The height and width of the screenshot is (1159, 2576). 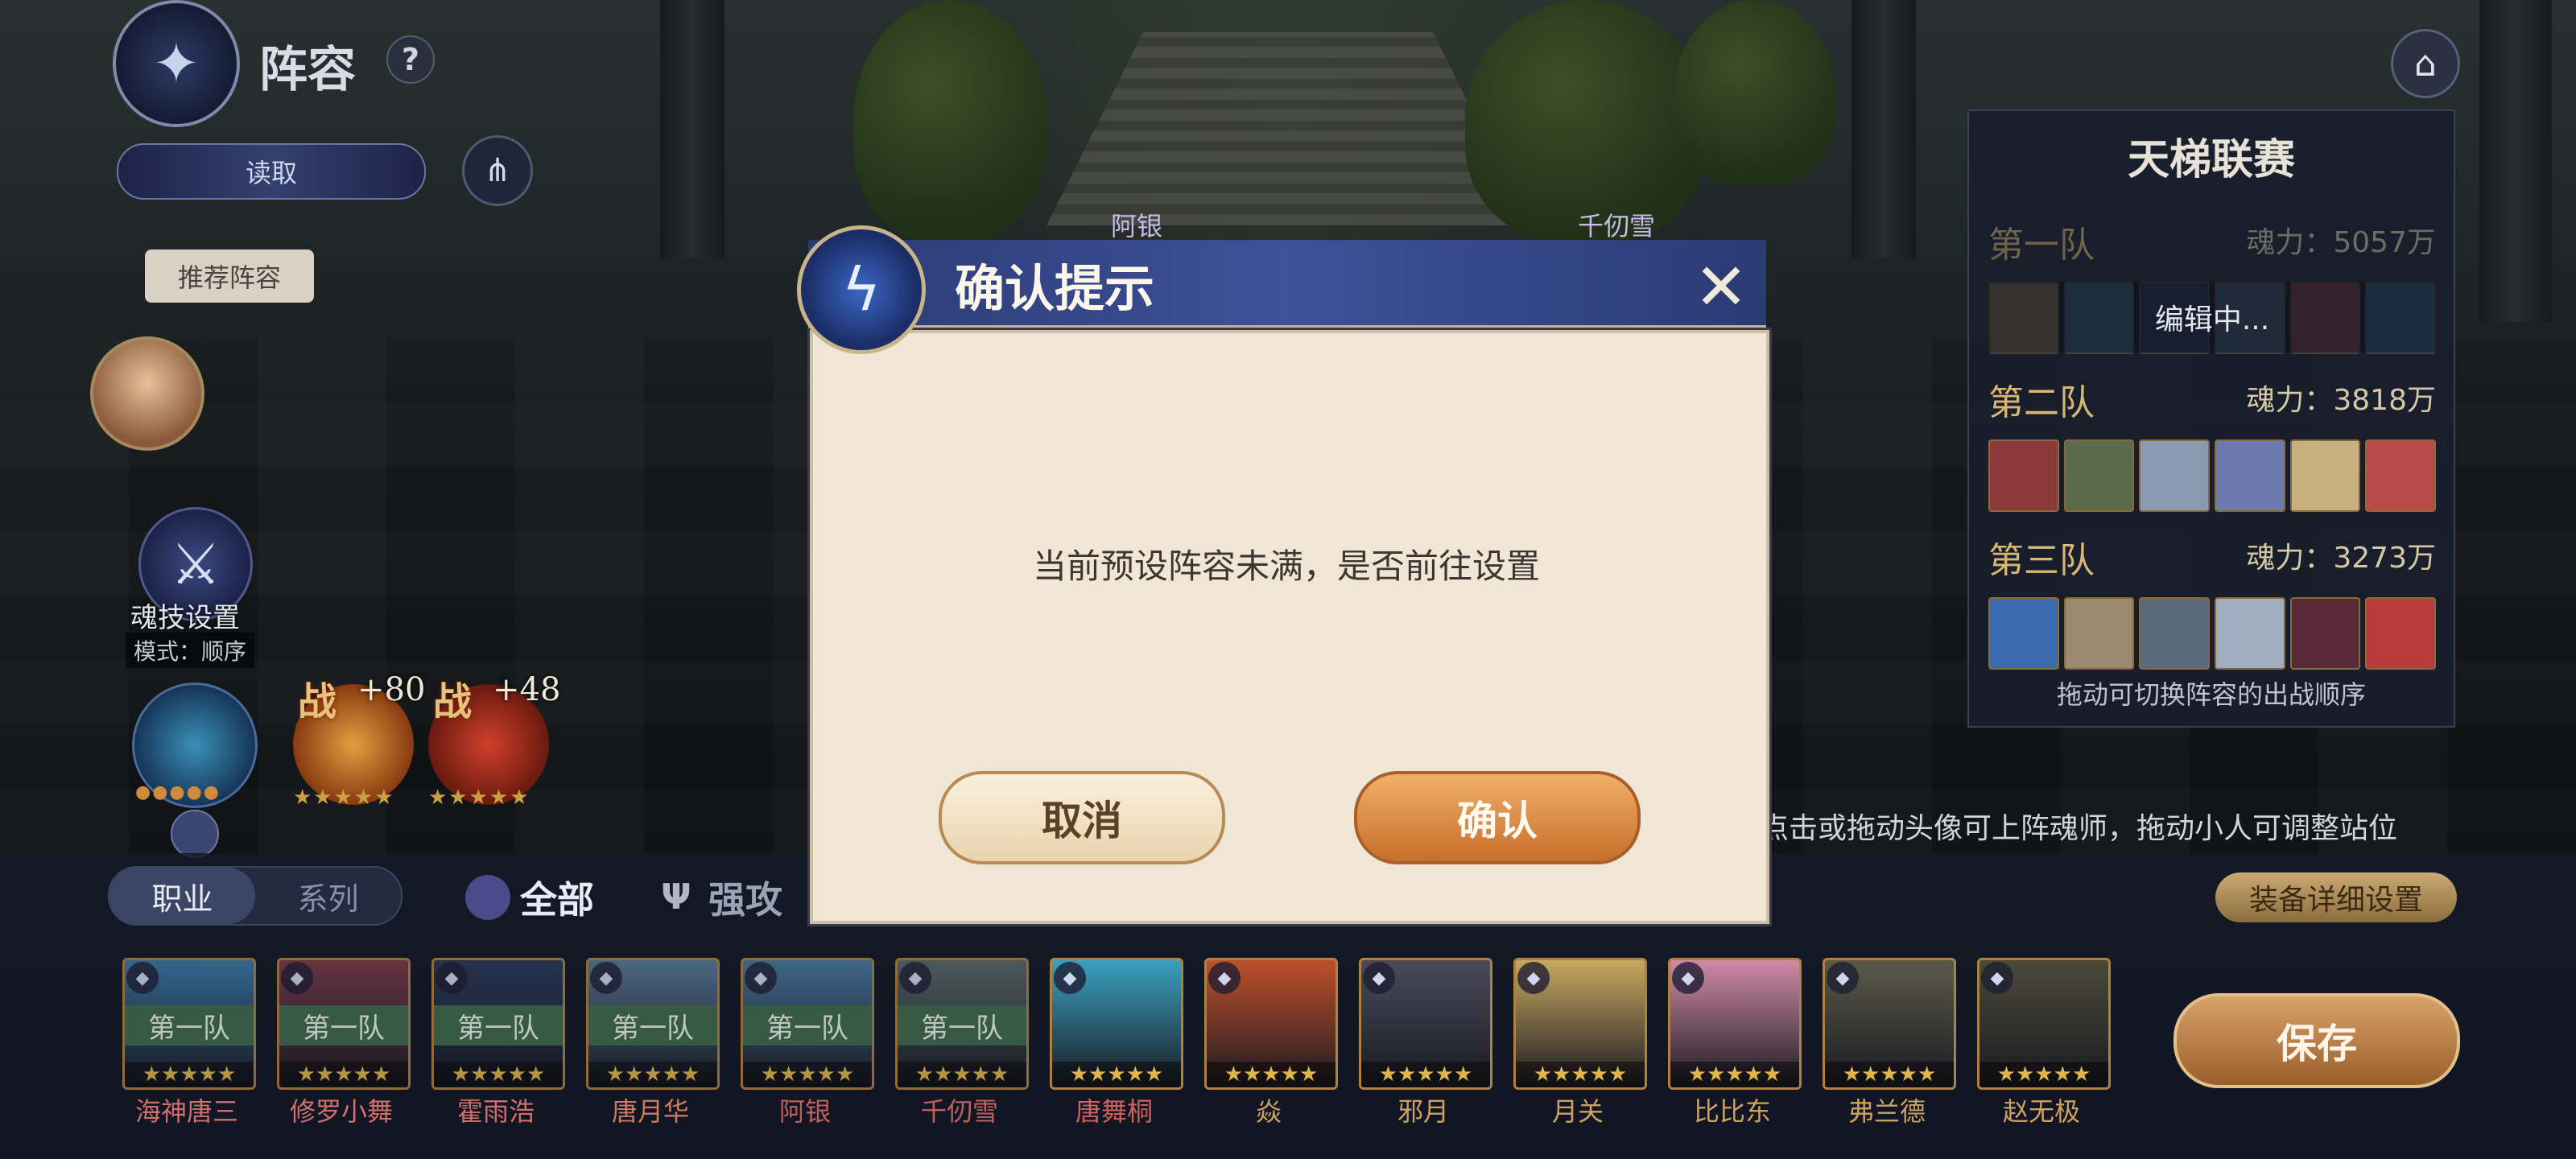 What do you see at coordinates (2212, 241) in the screenshot?
I see `team-row-1: 第一队 魂力：5057万` at bounding box center [2212, 241].